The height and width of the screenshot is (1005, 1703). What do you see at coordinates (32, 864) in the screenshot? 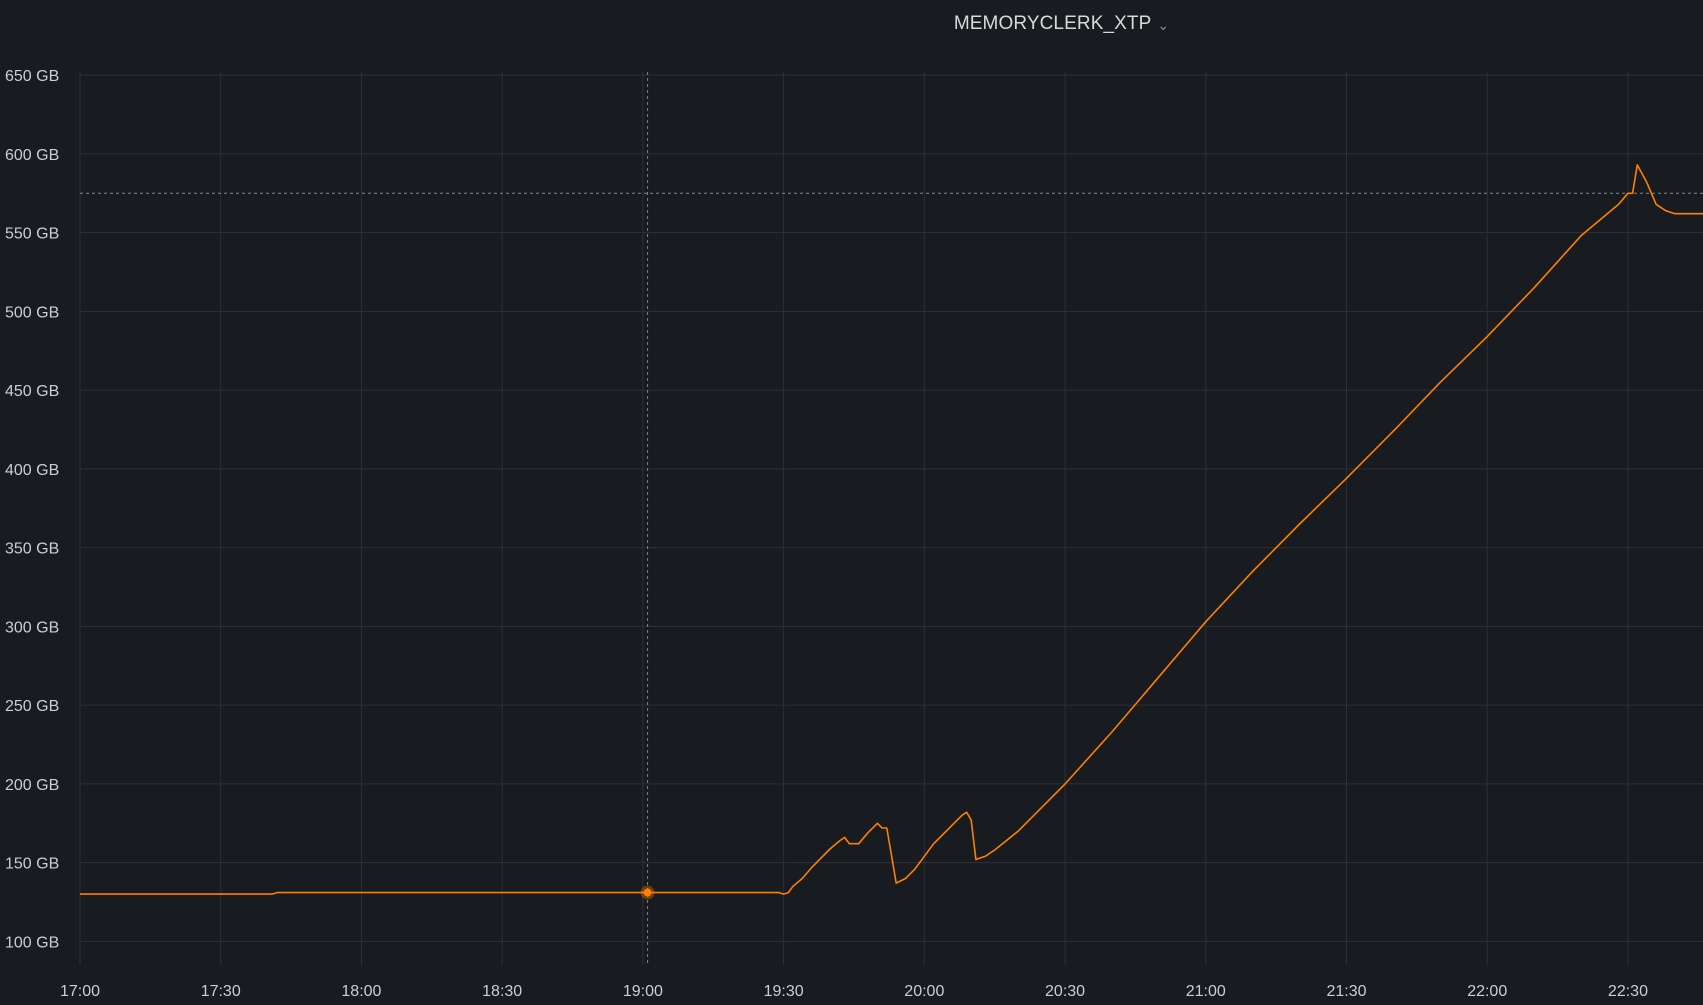
I see `y-tick-label: 150 GB` at bounding box center [32, 864].